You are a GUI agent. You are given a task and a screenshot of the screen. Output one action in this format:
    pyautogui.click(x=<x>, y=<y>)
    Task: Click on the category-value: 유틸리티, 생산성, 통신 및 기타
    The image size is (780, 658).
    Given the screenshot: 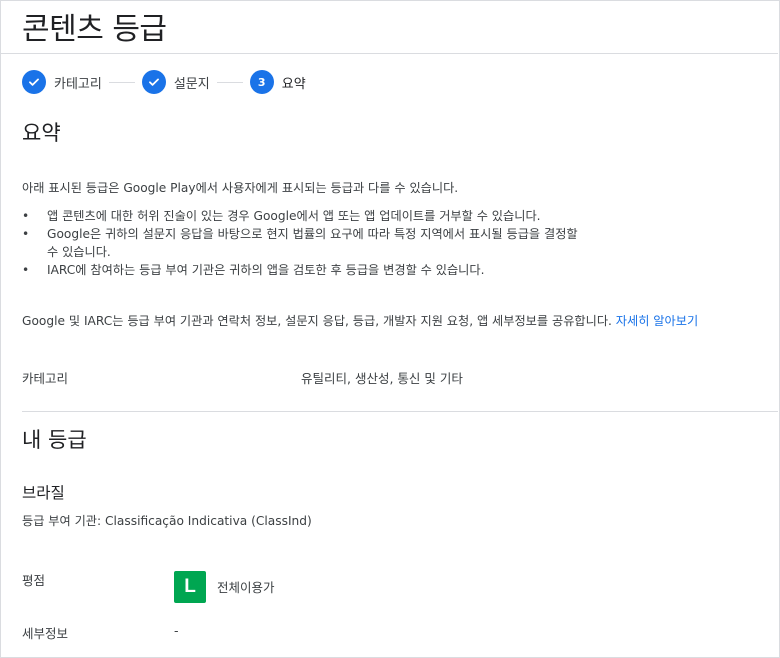 What is the action you would take?
    pyautogui.click(x=382, y=378)
    